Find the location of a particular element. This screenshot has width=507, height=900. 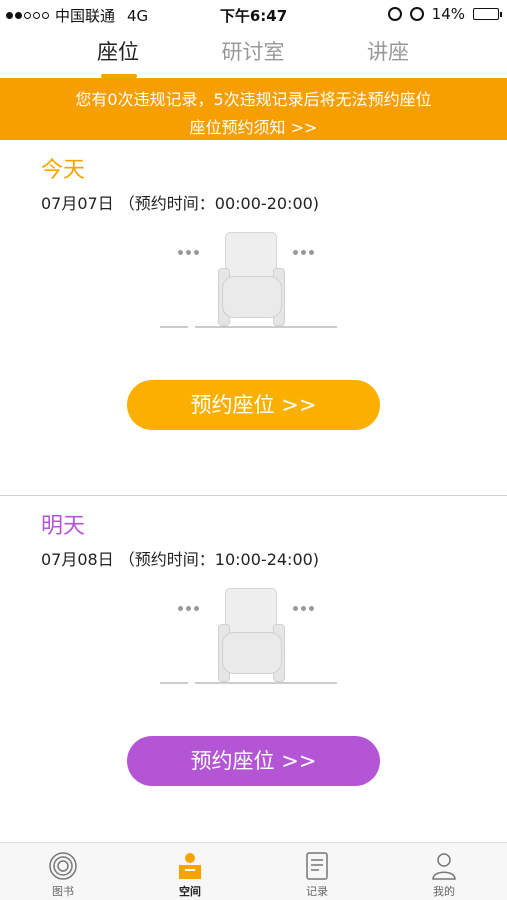

tabbar-label: 空间 is located at coordinates (190, 891).